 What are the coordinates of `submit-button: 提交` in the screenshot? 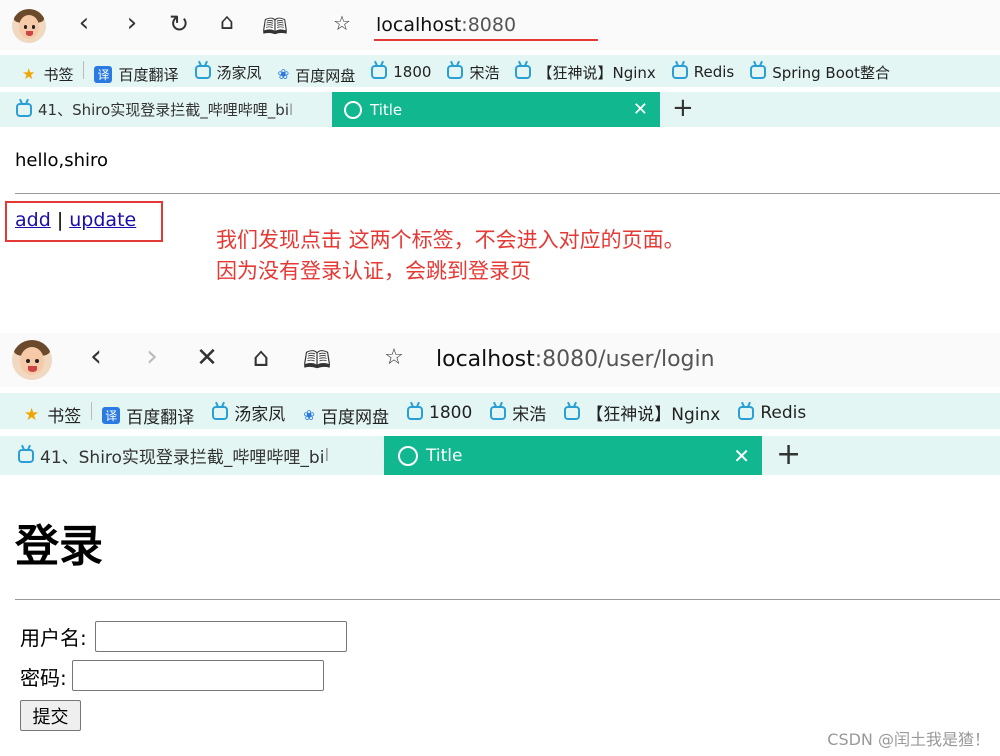 It's located at (50, 715).